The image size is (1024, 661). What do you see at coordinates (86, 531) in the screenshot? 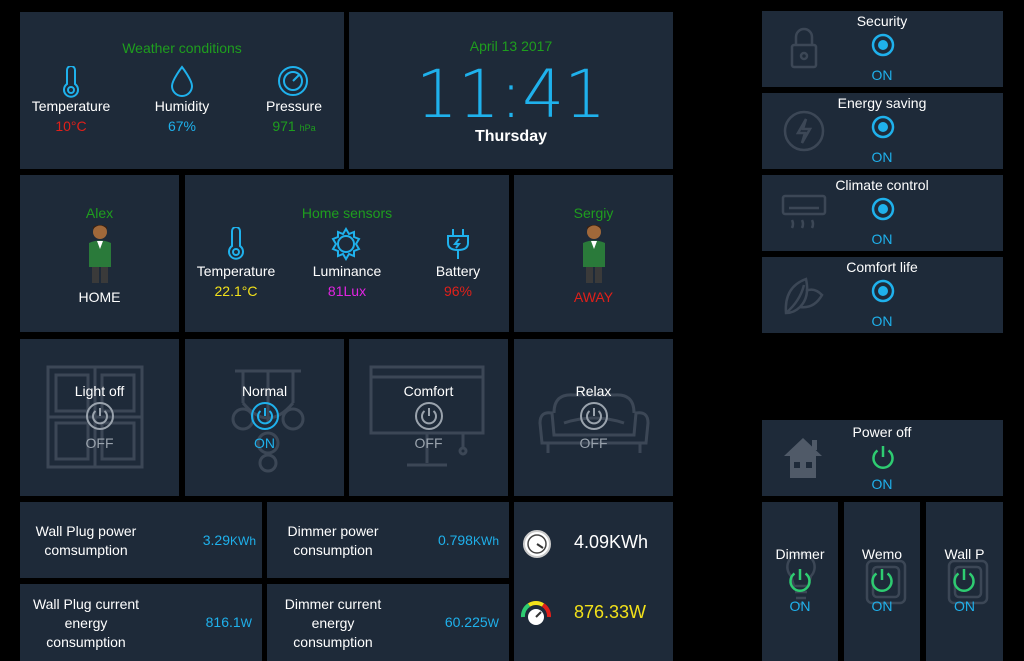
I see `energy-label-line: Wall Plug power` at bounding box center [86, 531].